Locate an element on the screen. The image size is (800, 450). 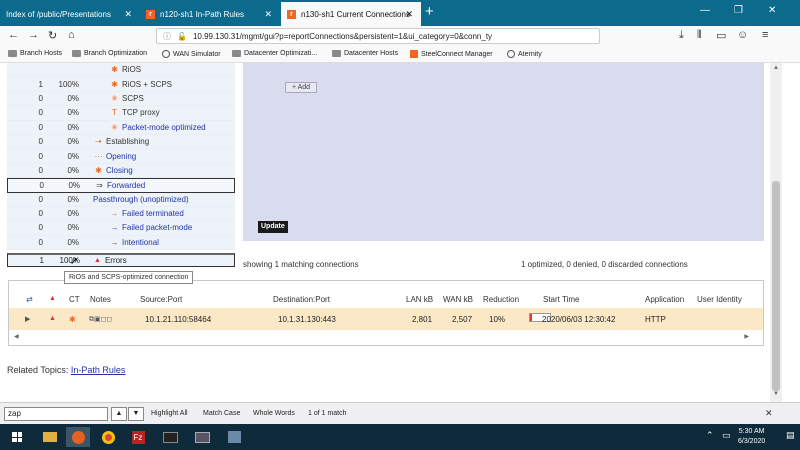
find-input: zap is located at coordinates (56, 414).